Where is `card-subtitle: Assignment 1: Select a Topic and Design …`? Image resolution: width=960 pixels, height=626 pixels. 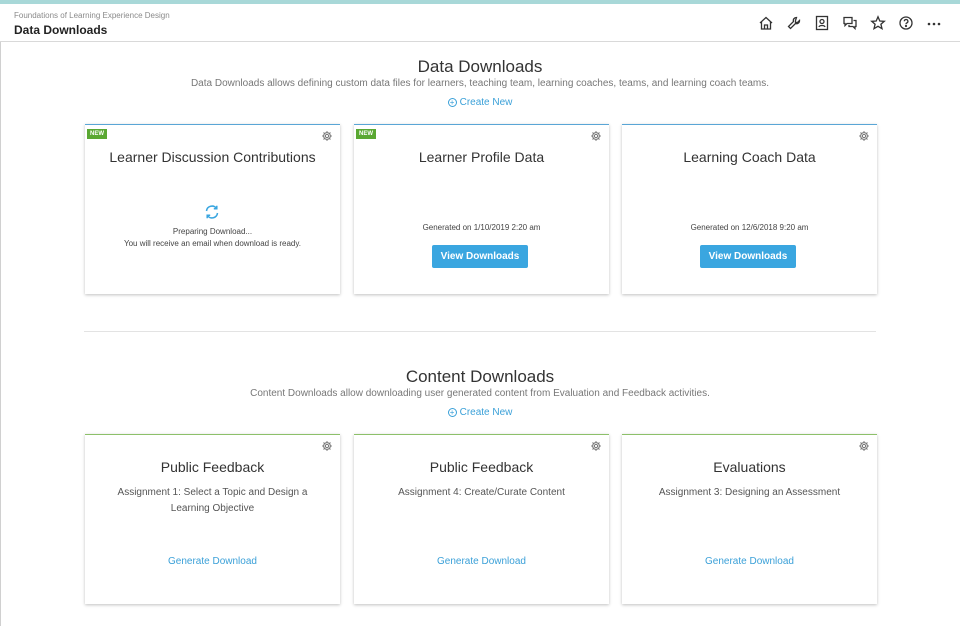
card-subtitle: Assignment 1: Select a Topic and Design … is located at coordinates (212, 500).